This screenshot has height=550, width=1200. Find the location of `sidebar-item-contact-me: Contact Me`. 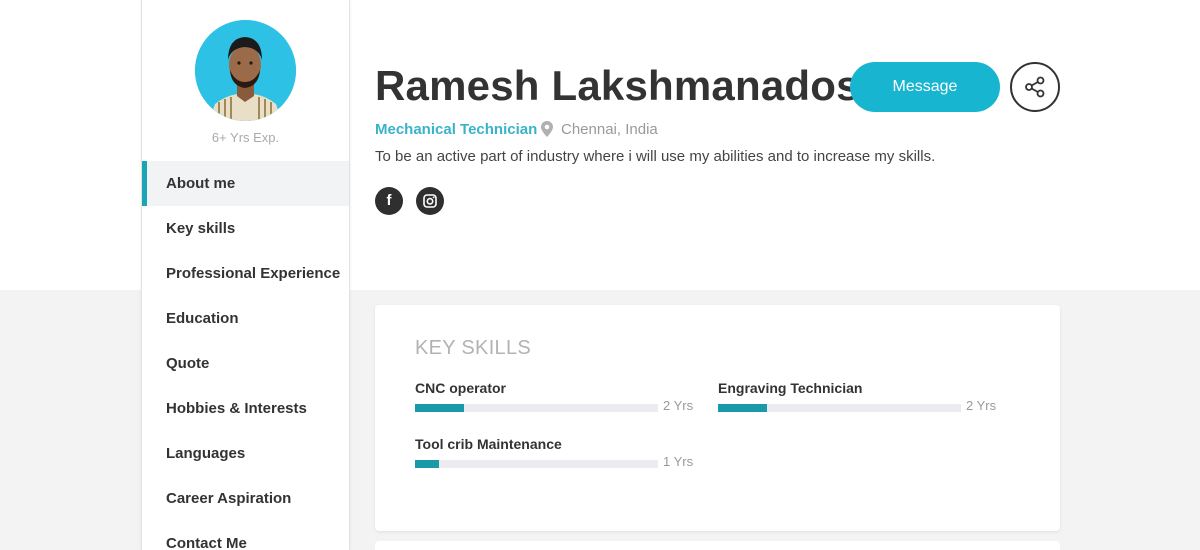

sidebar-item-contact-me: Contact Me is located at coordinates (245, 535).